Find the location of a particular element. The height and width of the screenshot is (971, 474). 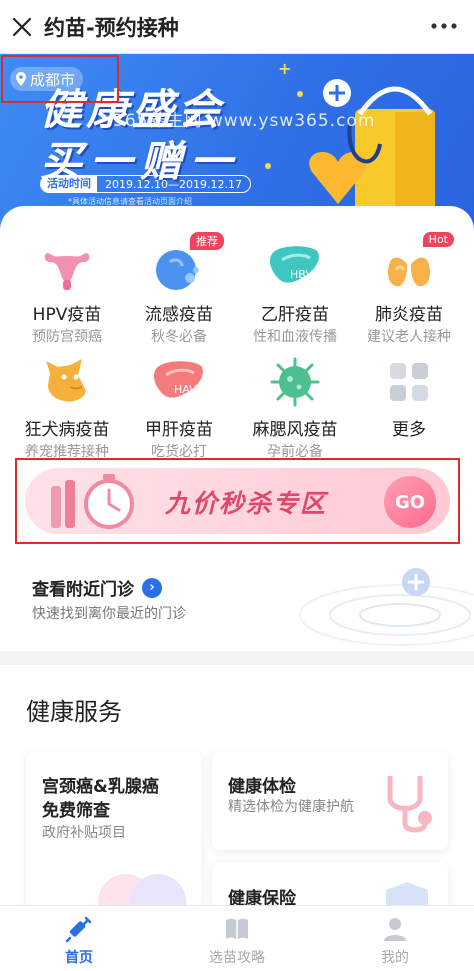

vaccine-item-rabies: 狂犬病疫苗 养宠推荐接种 is located at coordinates (67, 408).